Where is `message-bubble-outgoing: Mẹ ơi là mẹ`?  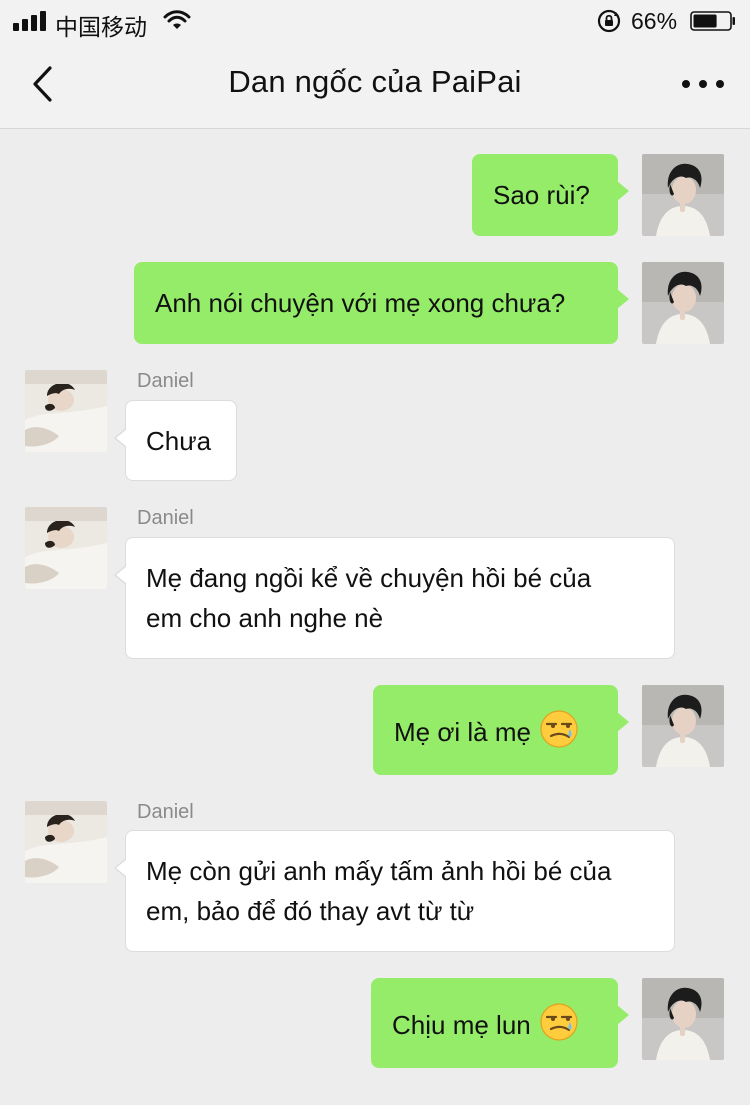 message-bubble-outgoing: Mẹ ơi là mẹ is located at coordinates (501, 730).